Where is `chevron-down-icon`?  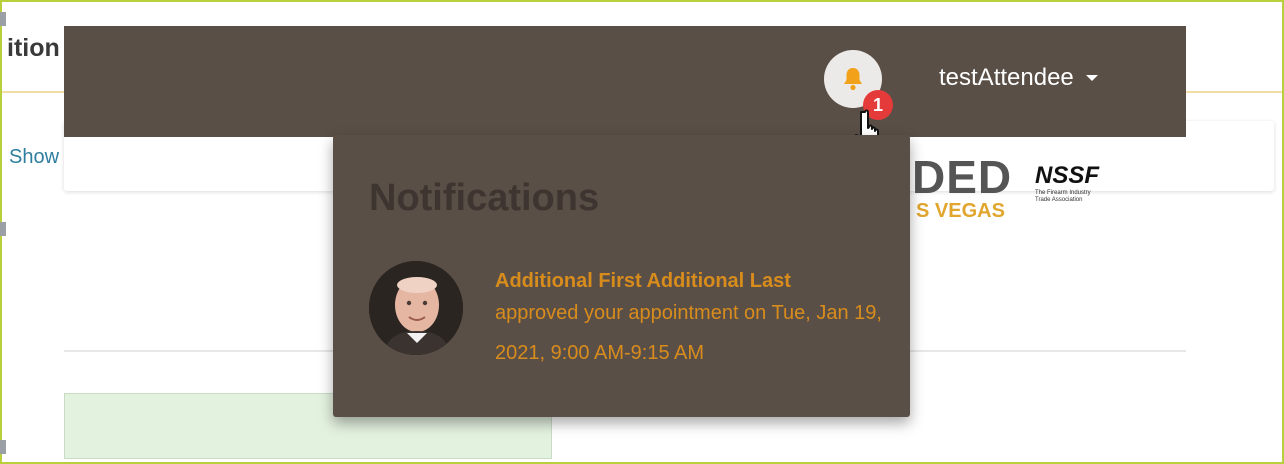
chevron-down-icon is located at coordinates (1091, 78).